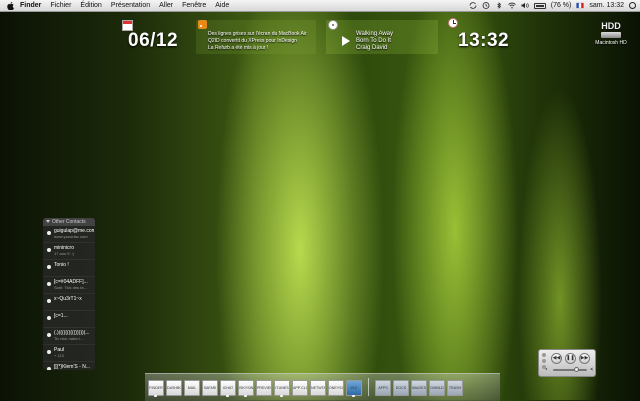 The image size is (640, 401). I want to click on dock-folder-dwnld: DWNLD, so click(437, 388).